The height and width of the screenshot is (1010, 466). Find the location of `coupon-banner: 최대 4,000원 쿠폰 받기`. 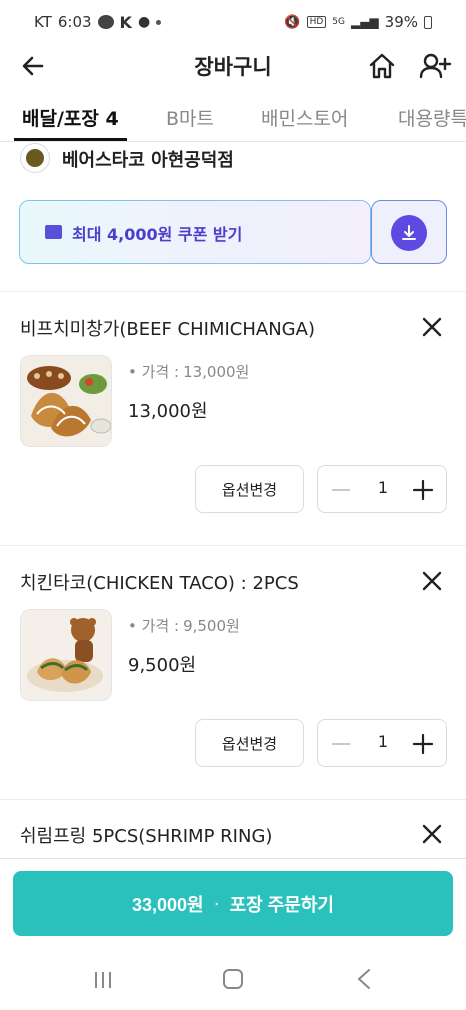

coupon-banner: 최대 4,000원 쿠폰 받기 is located at coordinates (233, 232).